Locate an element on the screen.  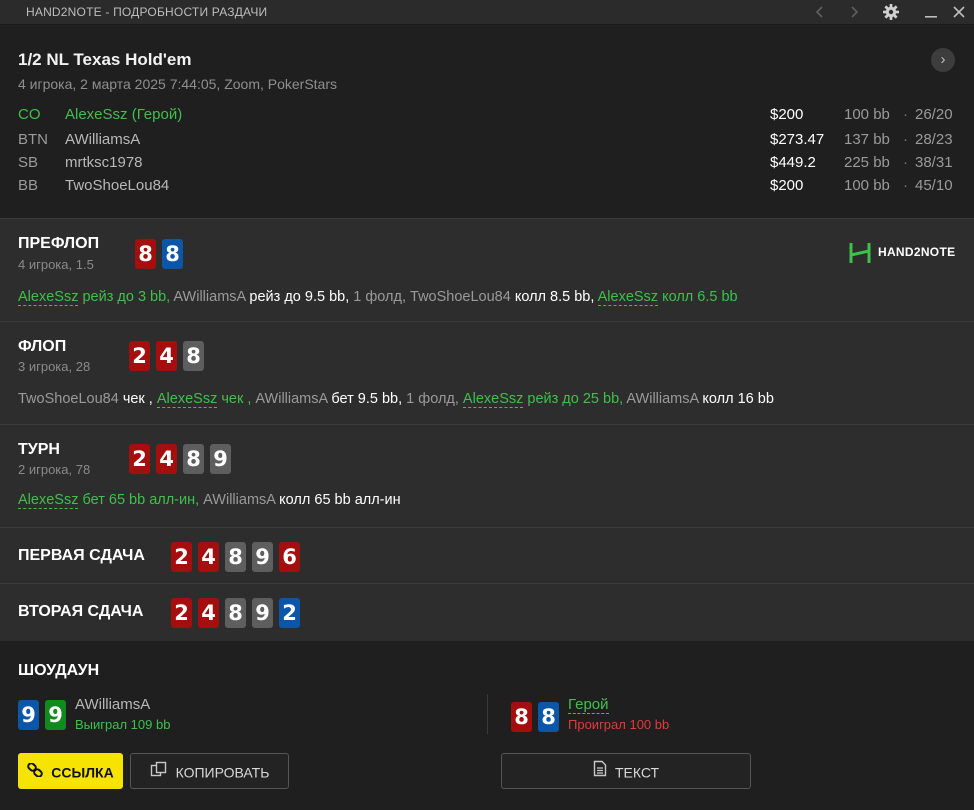
action-text: рейз до 9.5 bb, is located at coordinates (301, 297).